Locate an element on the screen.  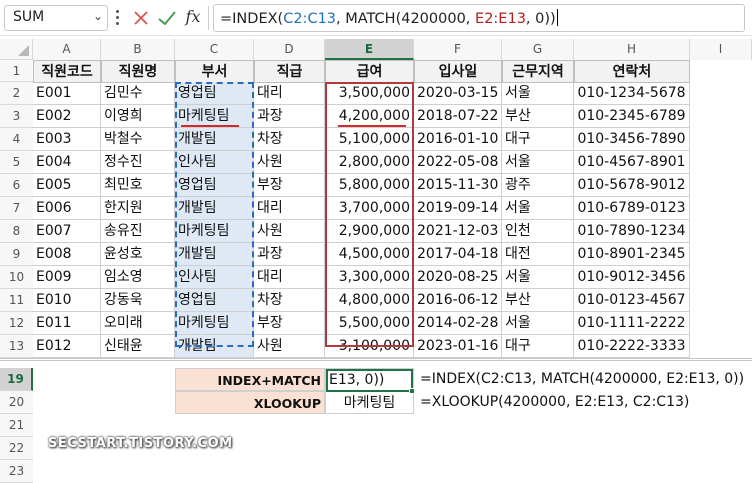
table-cell: 2023-01-16 is located at coordinates (458, 346).